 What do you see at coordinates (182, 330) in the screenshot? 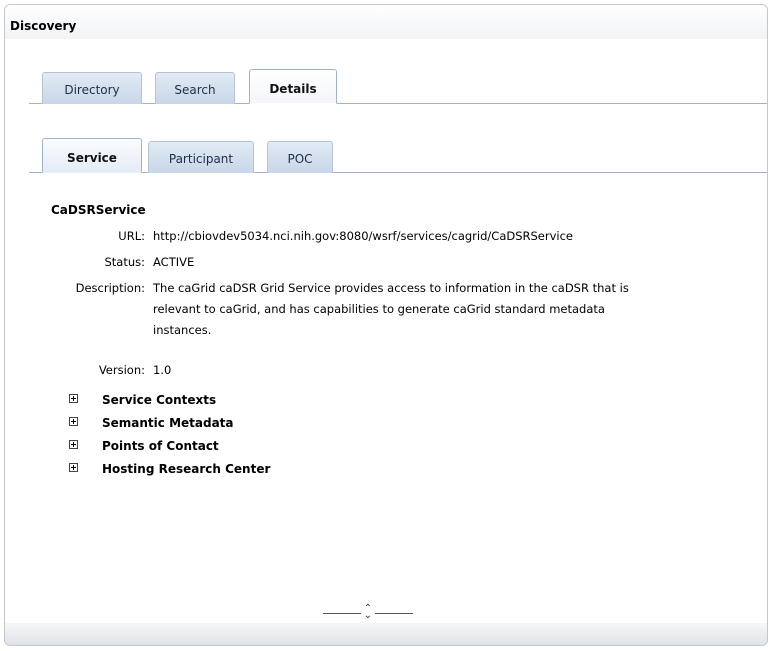
I see `description-line: instances.` at bounding box center [182, 330].